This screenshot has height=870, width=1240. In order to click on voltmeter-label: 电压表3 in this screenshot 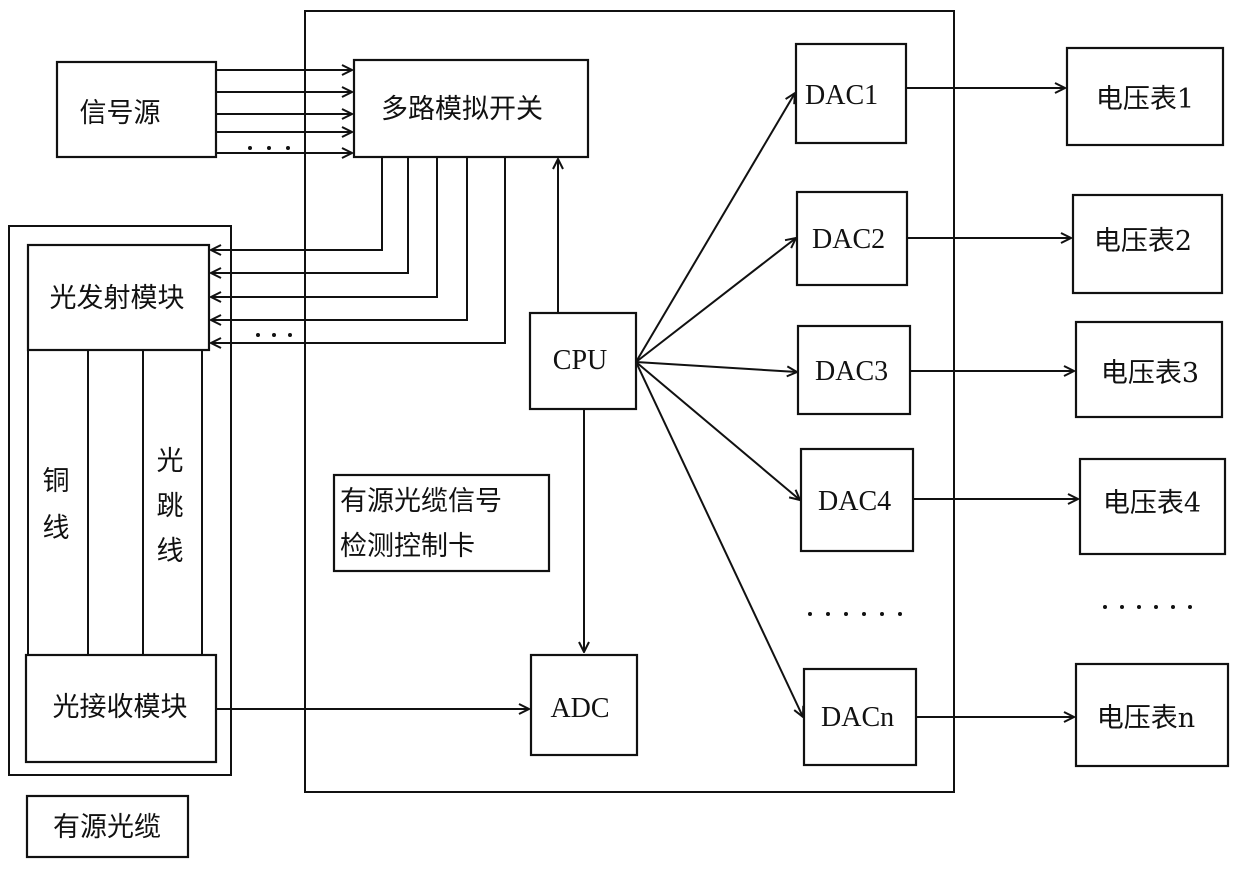, I will do `click(1150, 373)`.